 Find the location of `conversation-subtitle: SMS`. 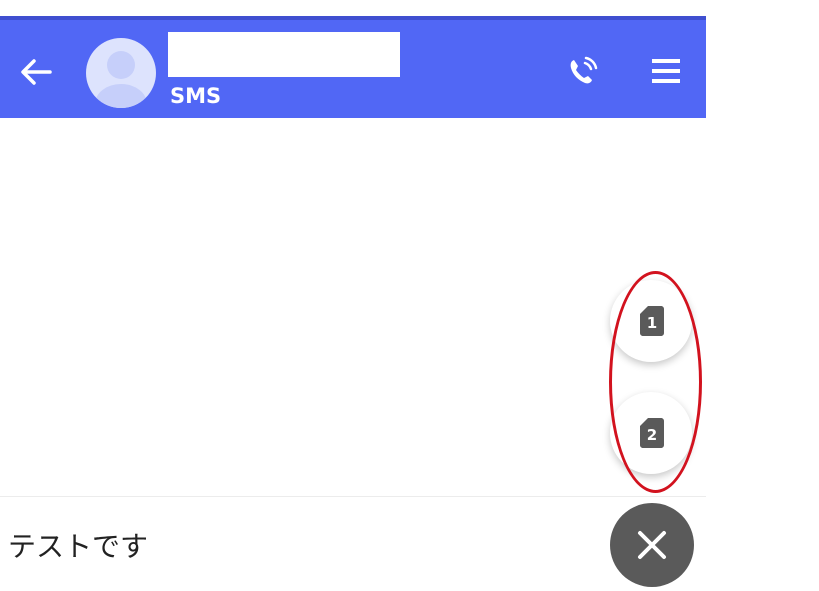

conversation-subtitle: SMS is located at coordinates (196, 96).